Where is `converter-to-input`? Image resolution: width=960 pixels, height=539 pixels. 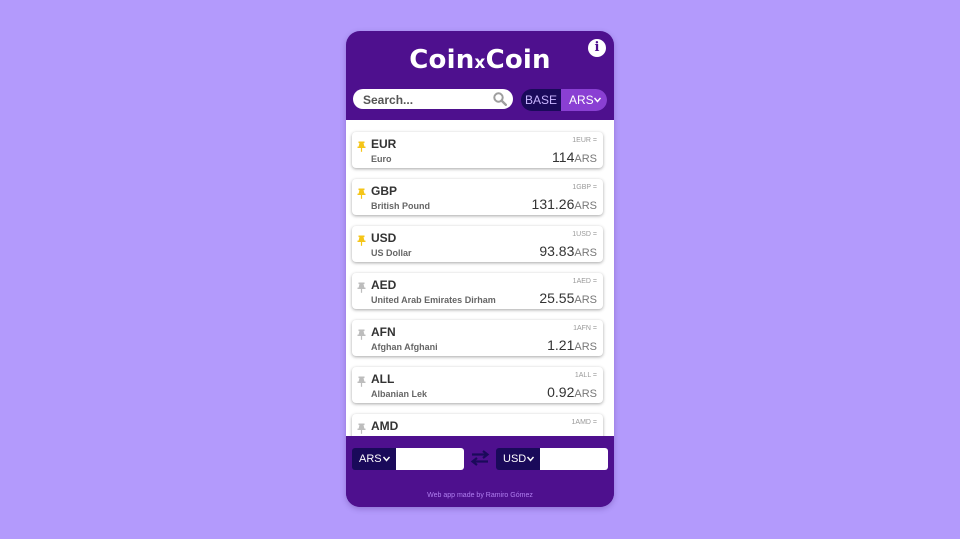
converter-to-input is located at coordinates (574, 459).